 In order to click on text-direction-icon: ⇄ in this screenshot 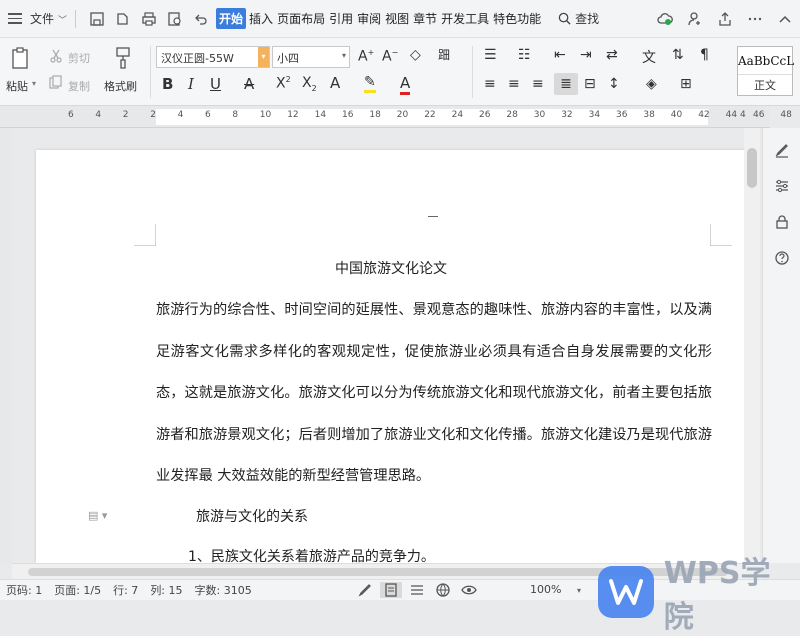, I will do `click(612, 55)`.